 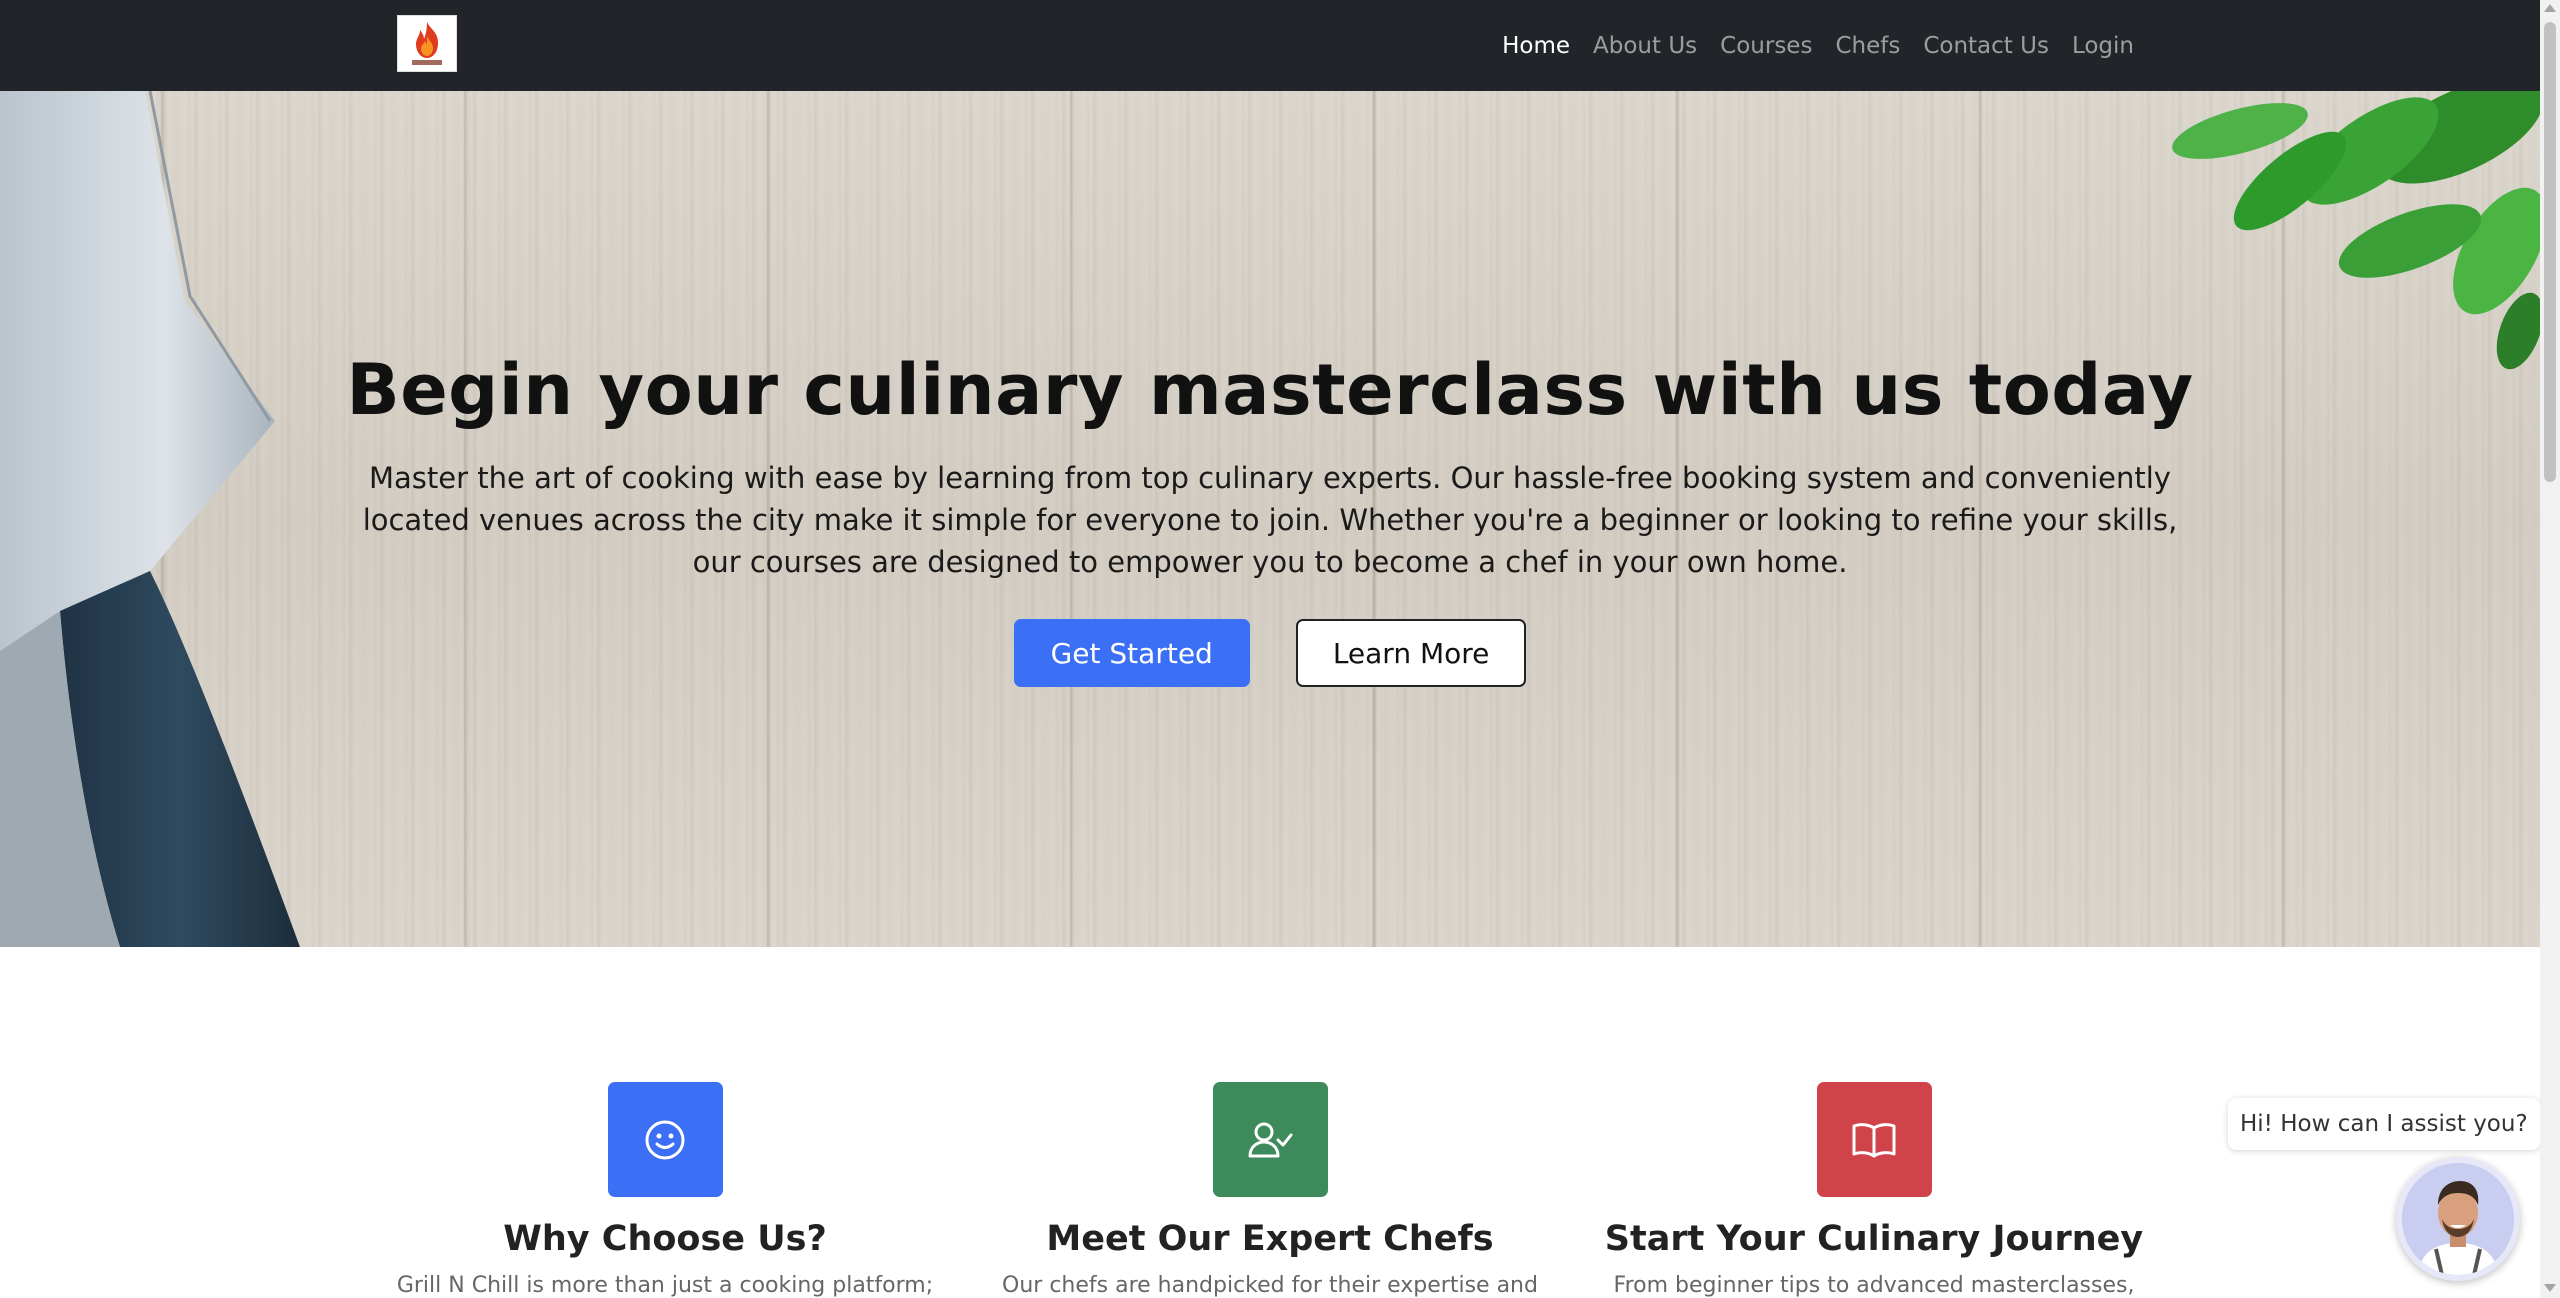 What do you see at coordinates (1874, 1239) in the screenshot?
I see `feature-title: Start Your Culinary Journey` at bounding box center [1874, 1239].